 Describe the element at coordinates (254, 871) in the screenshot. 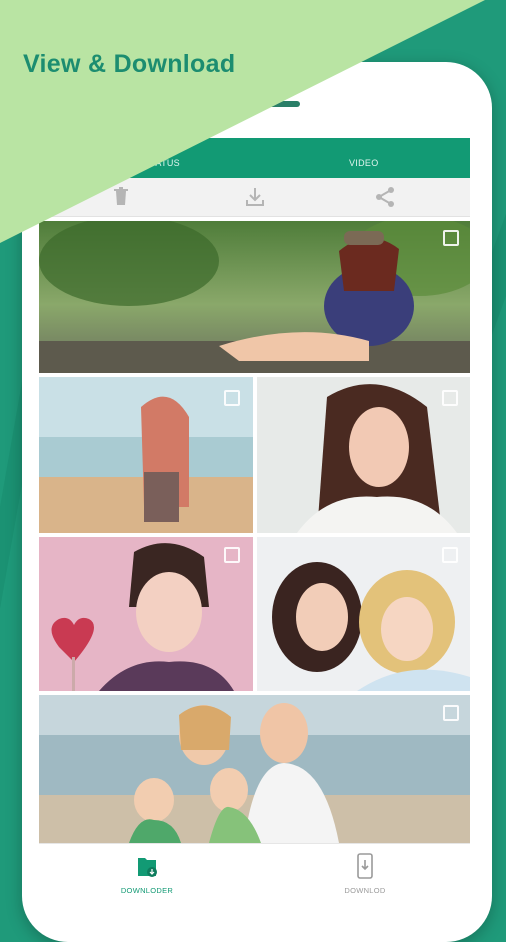

I see `bottom-navigation: DOWNLODER DOWNLOD` at that location.